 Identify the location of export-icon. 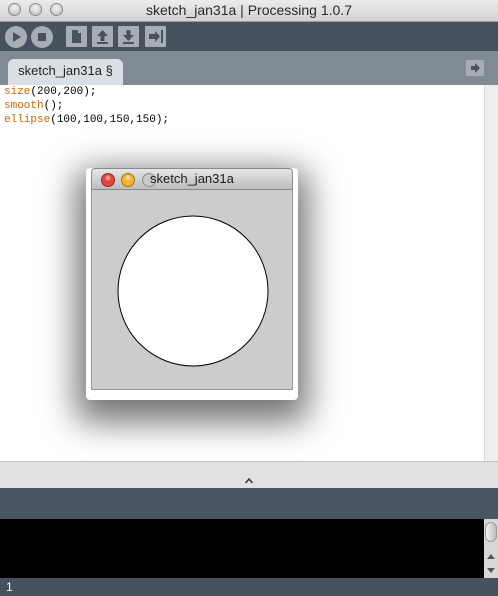
(156, 36).